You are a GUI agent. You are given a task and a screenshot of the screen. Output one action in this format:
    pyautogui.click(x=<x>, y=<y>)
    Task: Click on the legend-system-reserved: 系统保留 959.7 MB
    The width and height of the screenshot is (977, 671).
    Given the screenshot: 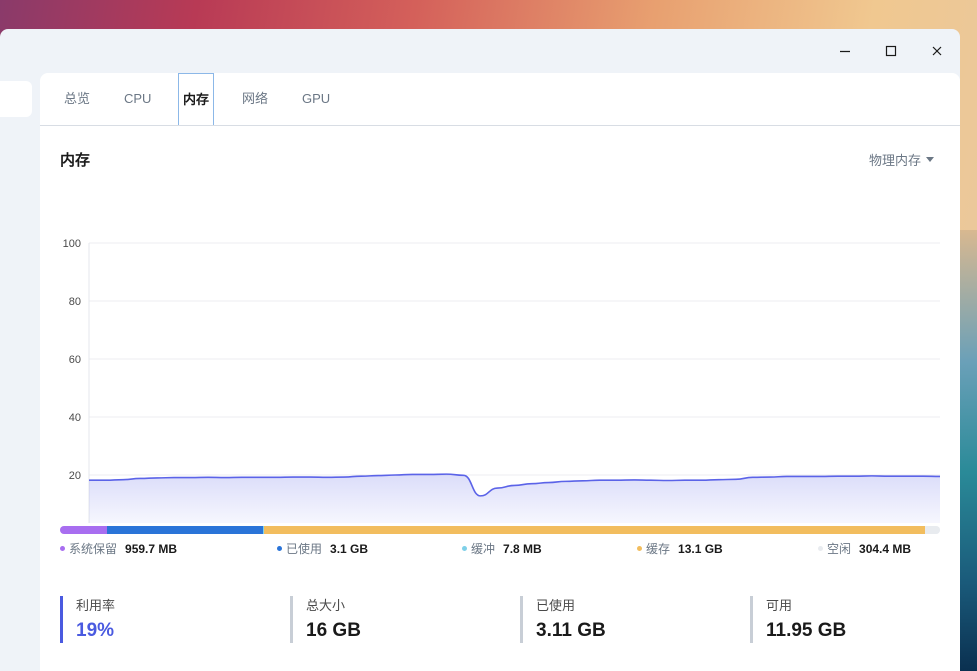 What is the action you would take?
    pyautogui.click(x=118, y=548)
    